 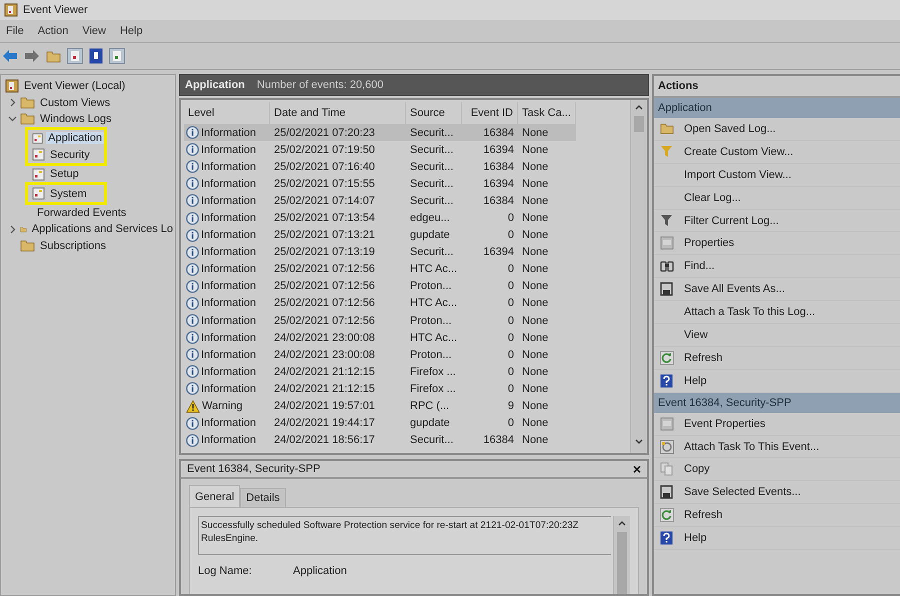 I want to click on tab: General, so click(x=214, y=496).